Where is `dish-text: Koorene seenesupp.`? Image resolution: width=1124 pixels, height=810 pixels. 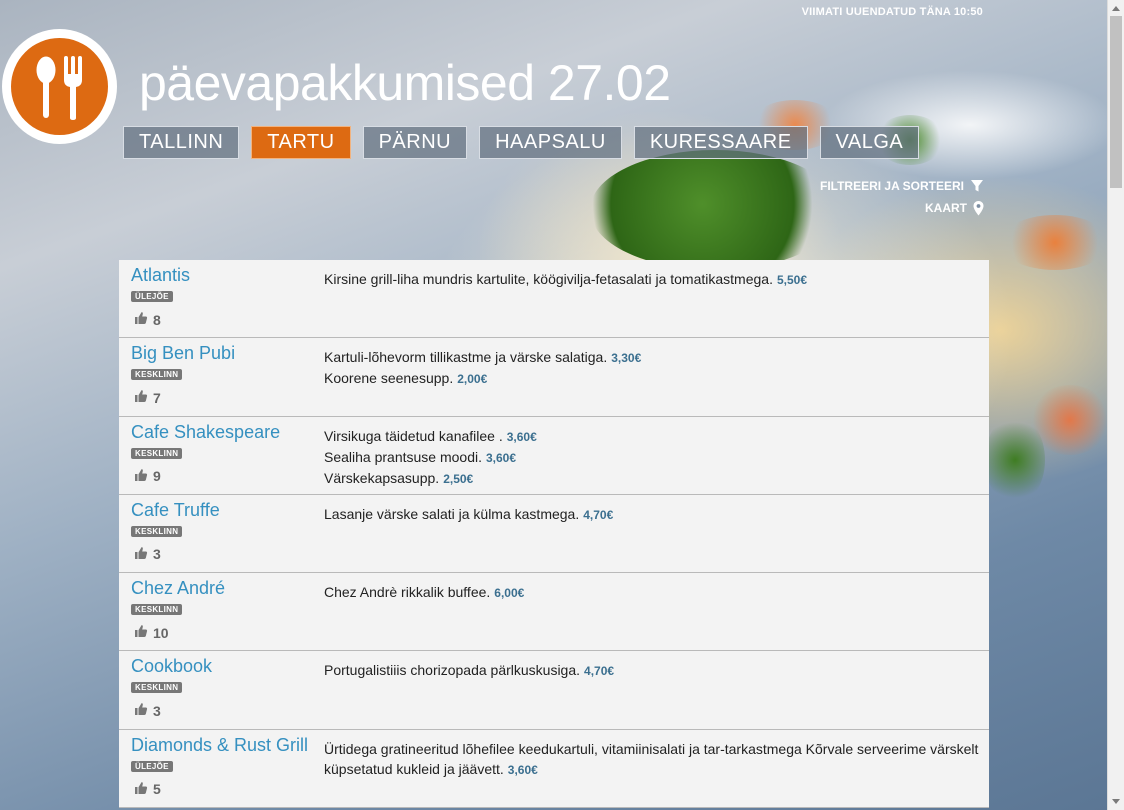
dish-text: Koorene seenesupp. is located at coordinates (389, 378).